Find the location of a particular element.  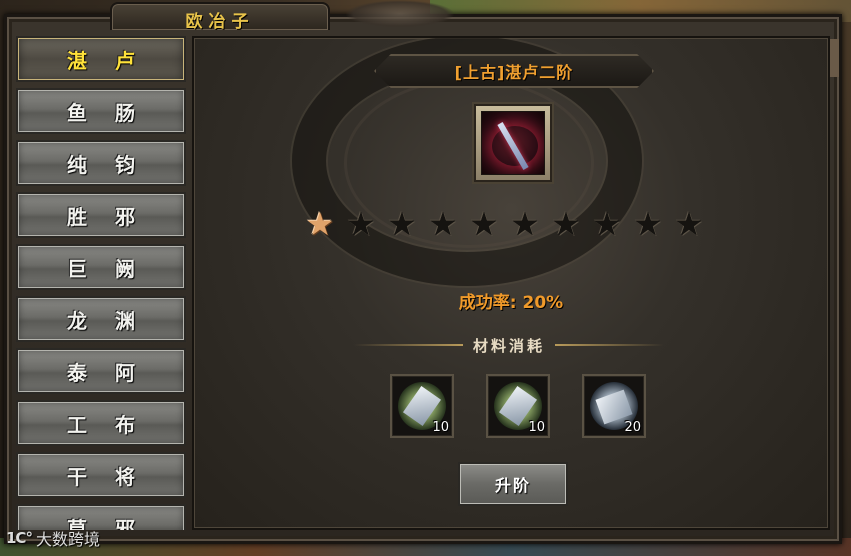

star-lit-icon: ★ is located at coordinates (320, 224).